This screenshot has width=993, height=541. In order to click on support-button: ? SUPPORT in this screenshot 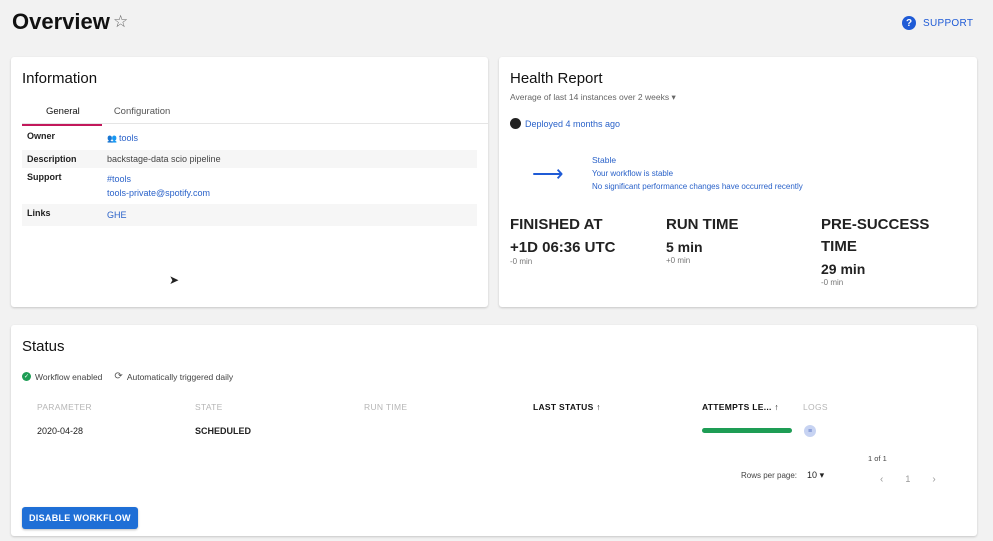, I will do `click(937, 23)`.